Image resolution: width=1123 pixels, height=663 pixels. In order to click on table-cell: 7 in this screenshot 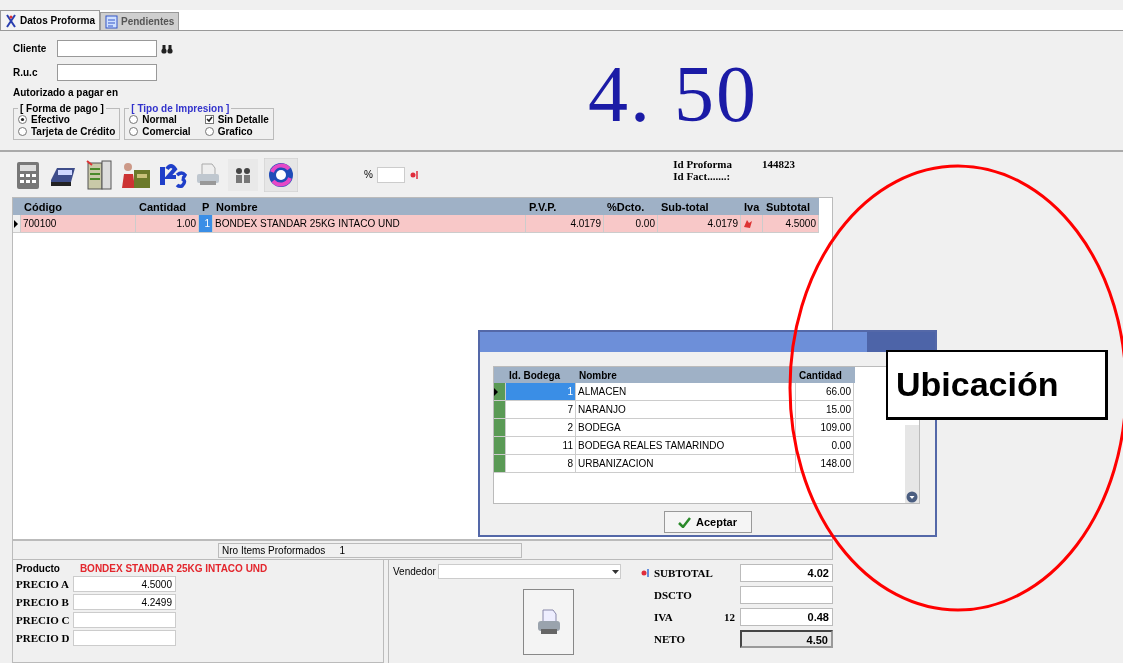, I will do `click(541, 410)`.